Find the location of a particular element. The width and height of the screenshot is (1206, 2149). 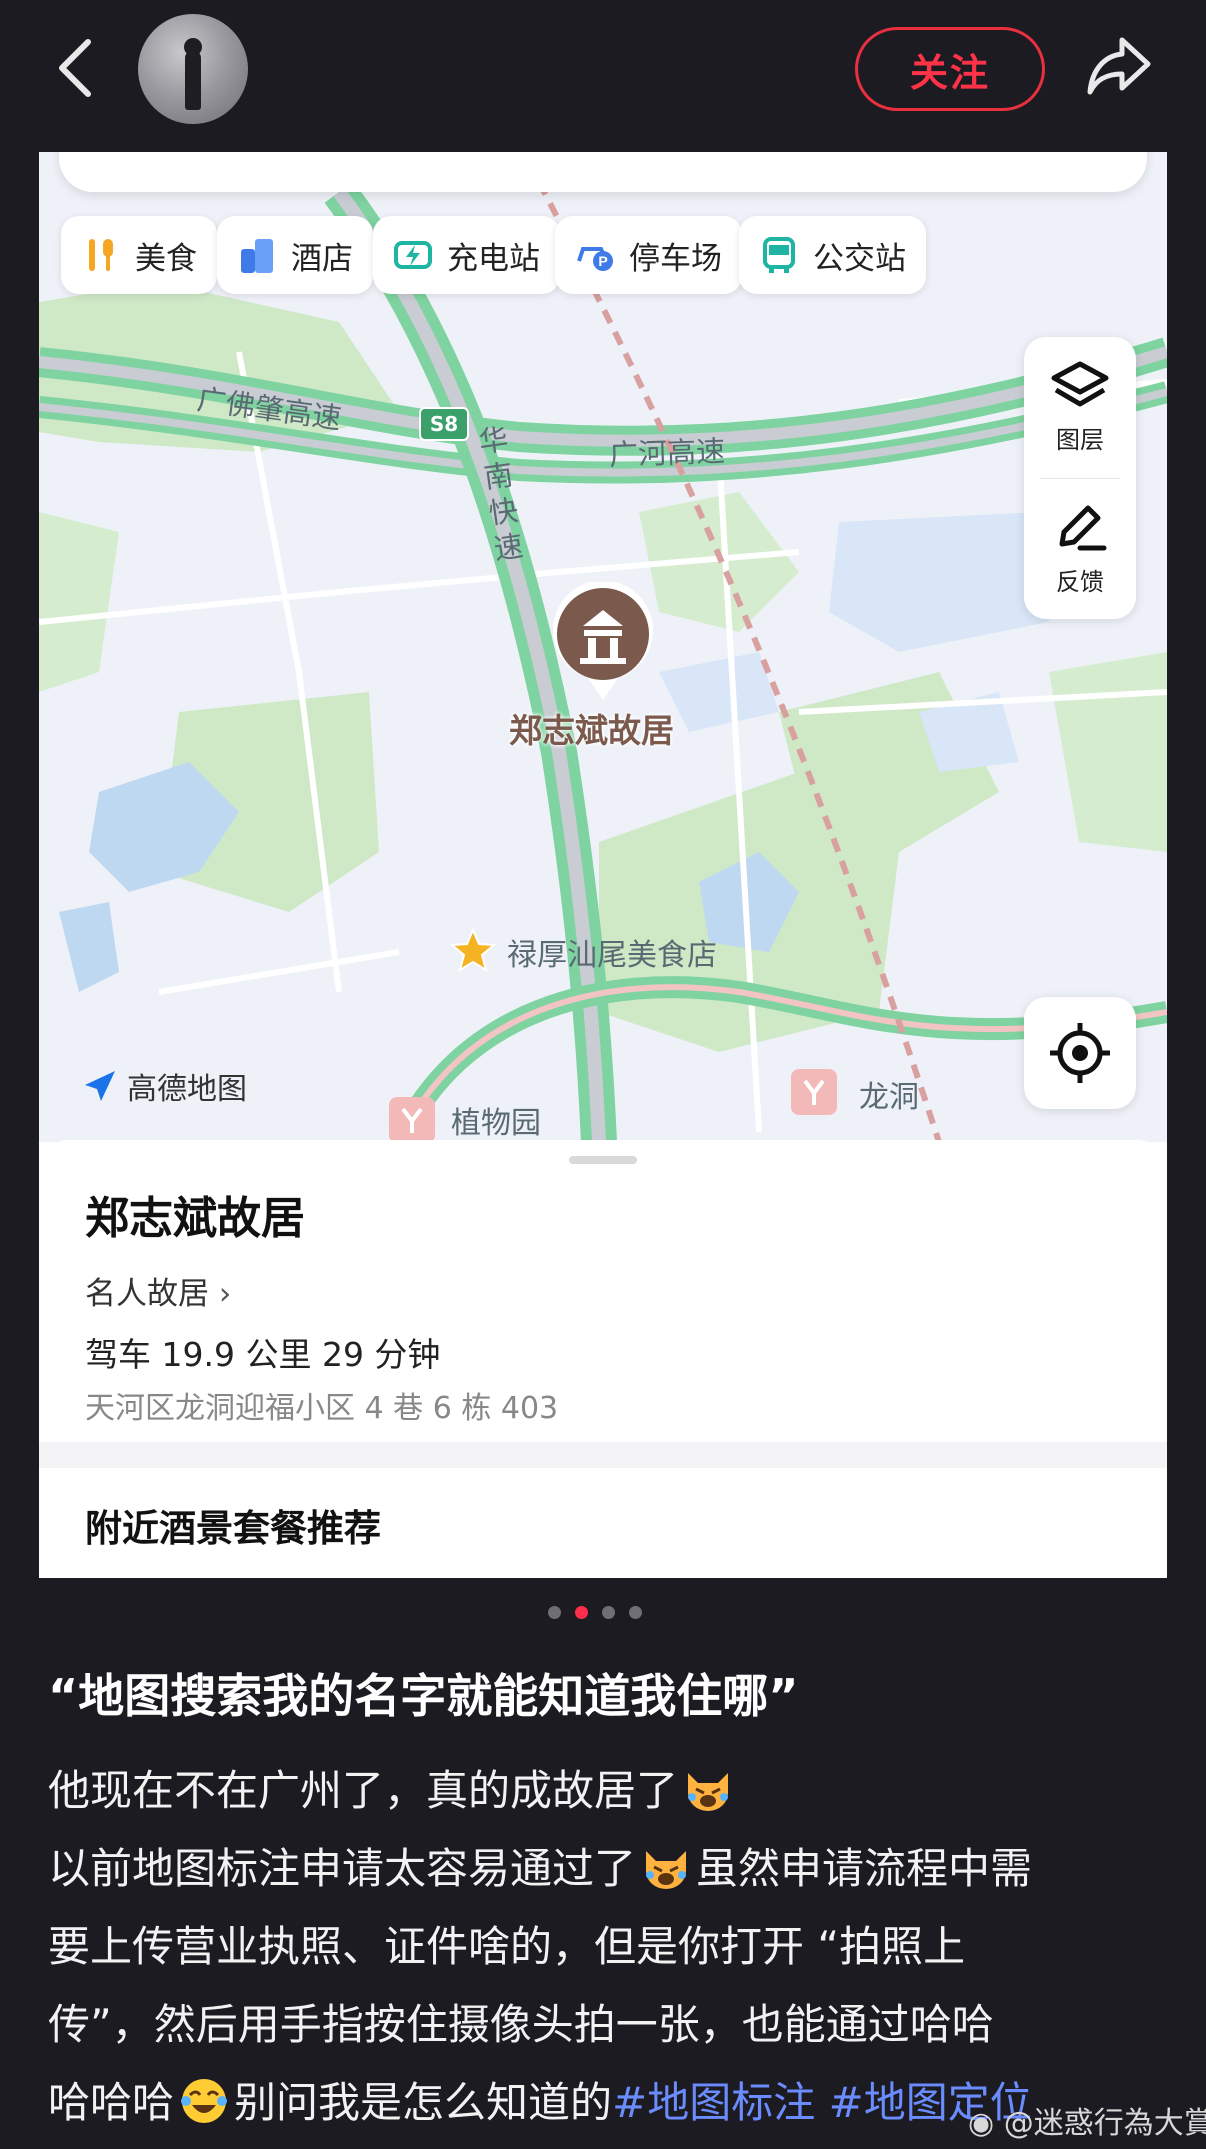

poi-category-link: 名人故居 › is located at coordinates (158, 1290).